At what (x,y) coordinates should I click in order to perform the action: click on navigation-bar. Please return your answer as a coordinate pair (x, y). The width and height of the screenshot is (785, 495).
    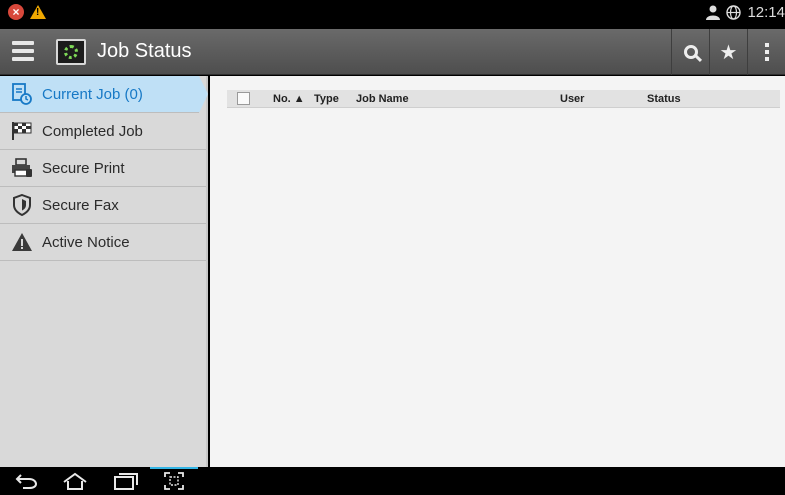
    Looking at the image, I should click on (392, 481).